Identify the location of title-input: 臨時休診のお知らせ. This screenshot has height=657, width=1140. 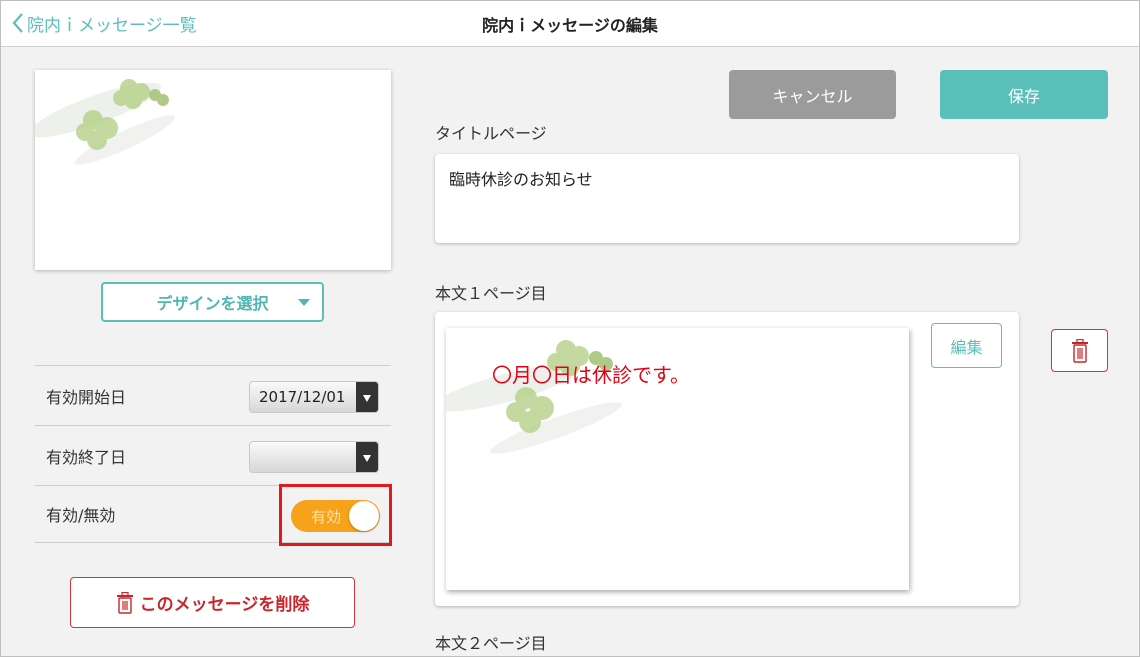
(727, 198).